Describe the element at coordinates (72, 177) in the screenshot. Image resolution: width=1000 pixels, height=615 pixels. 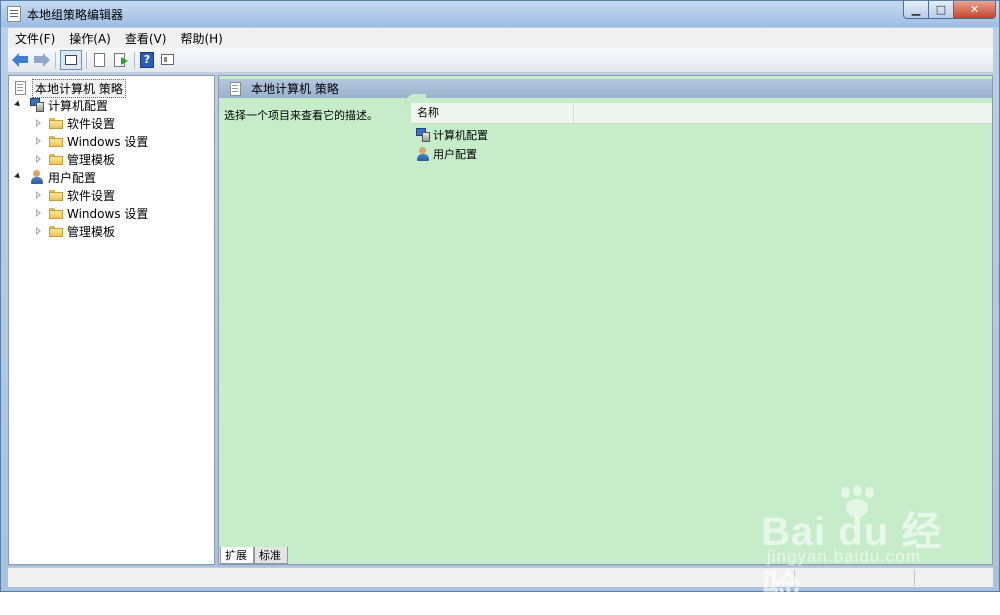
I see `tree-item-label: 用户配置` at that location.